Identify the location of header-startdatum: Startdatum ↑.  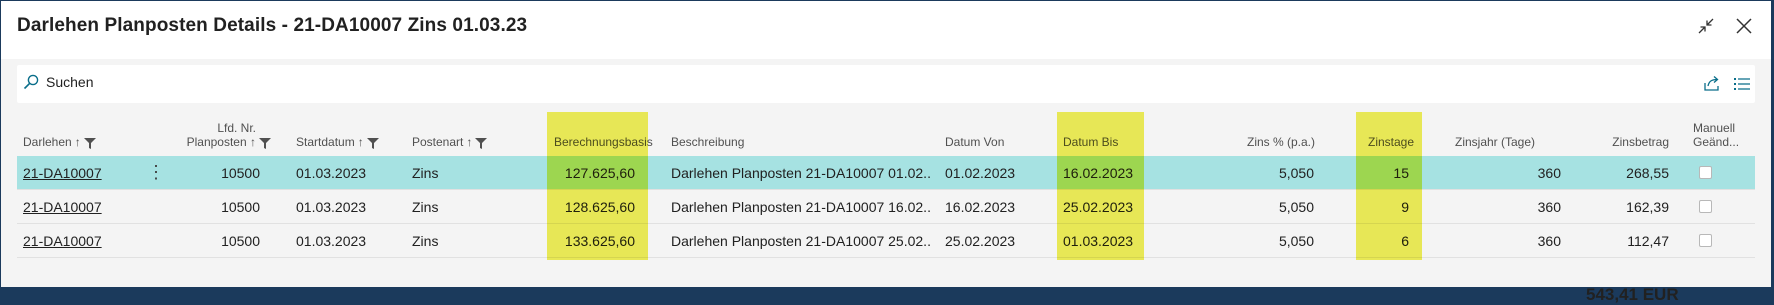
(337, 142).